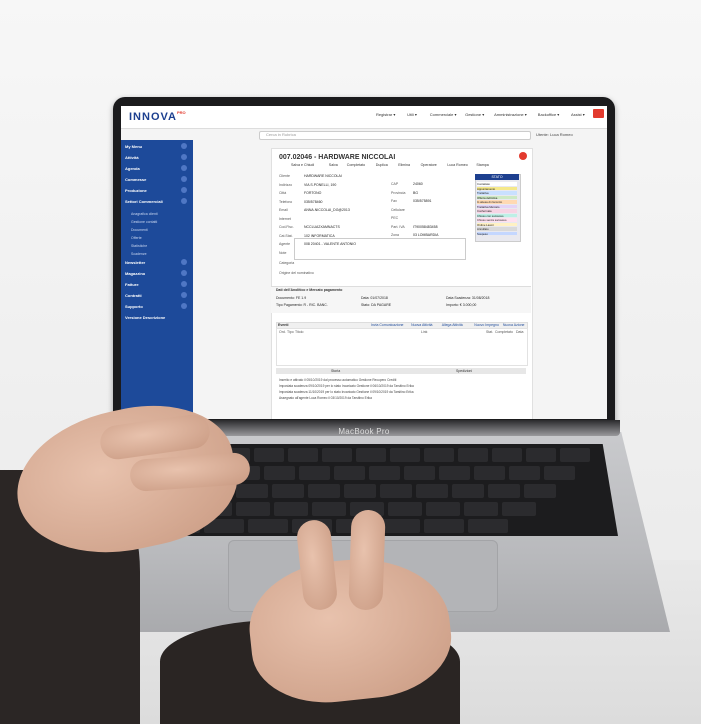  What do you see at coordinates (497, 215) in the screenshot?
I see `stato-option: Chiuso con successo` at bounding box center [497, 215].